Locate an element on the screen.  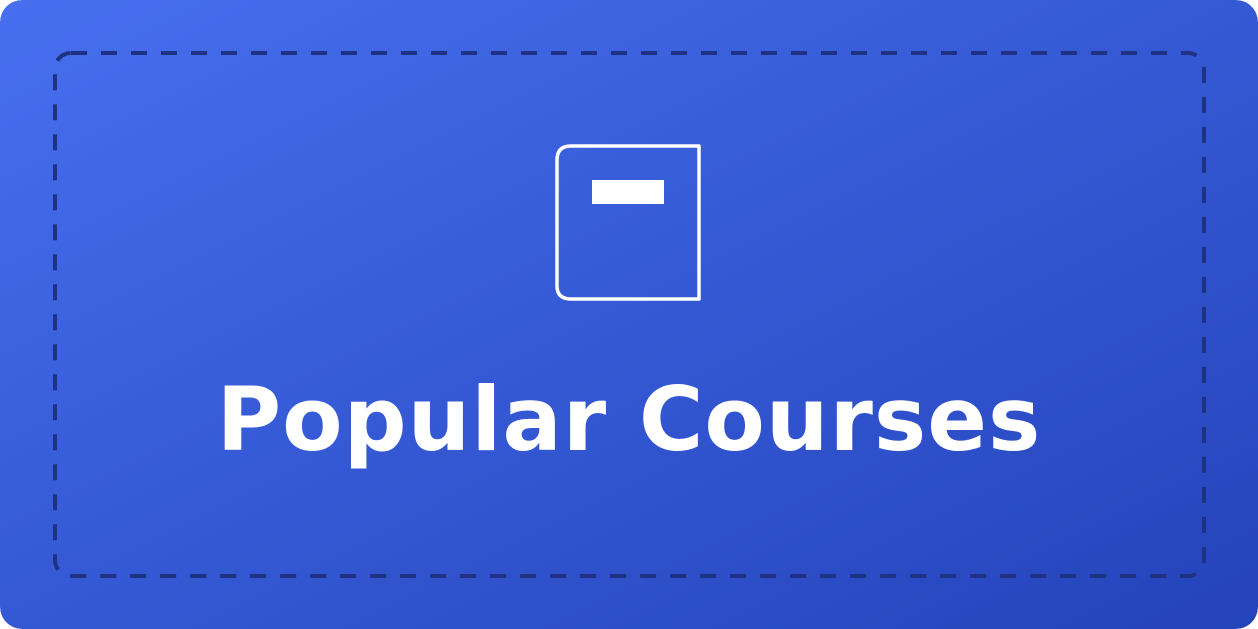
book-icon is located at coordinates (628, 222).